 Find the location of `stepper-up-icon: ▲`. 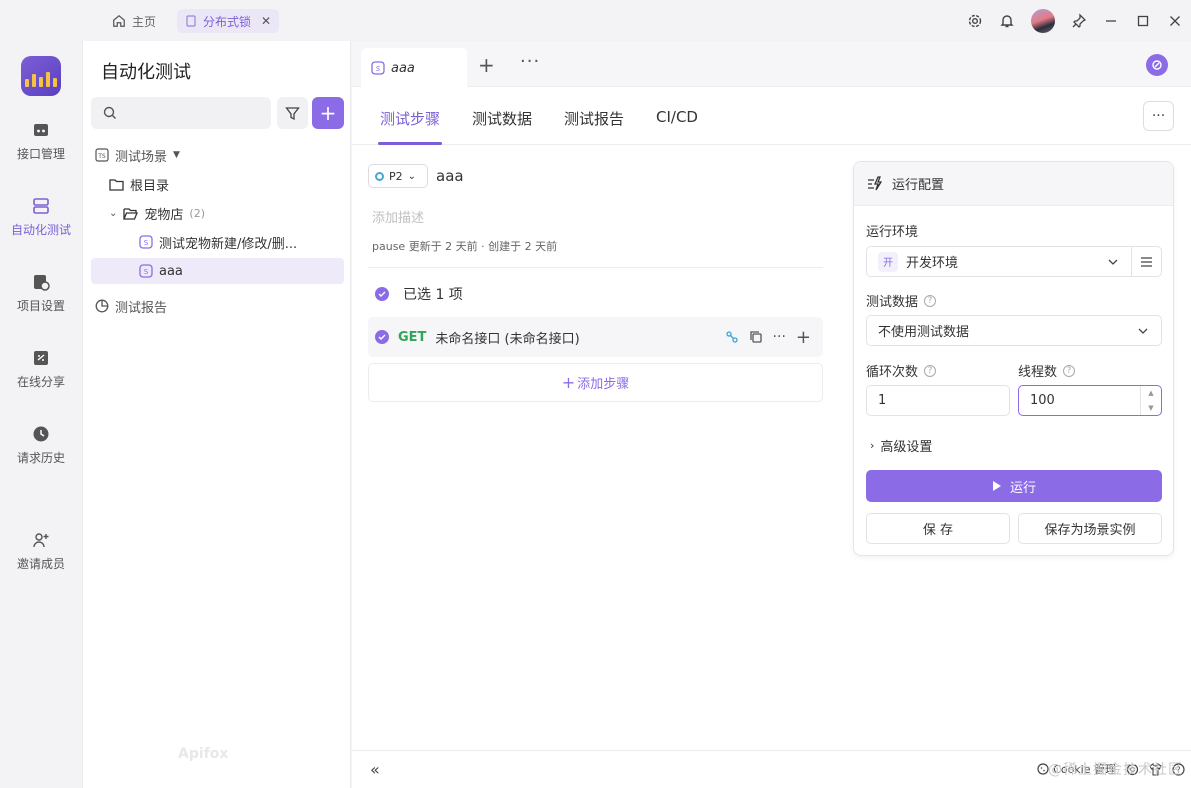

stepper-up-icon: ▲ is located at coordinates (1150, 393).